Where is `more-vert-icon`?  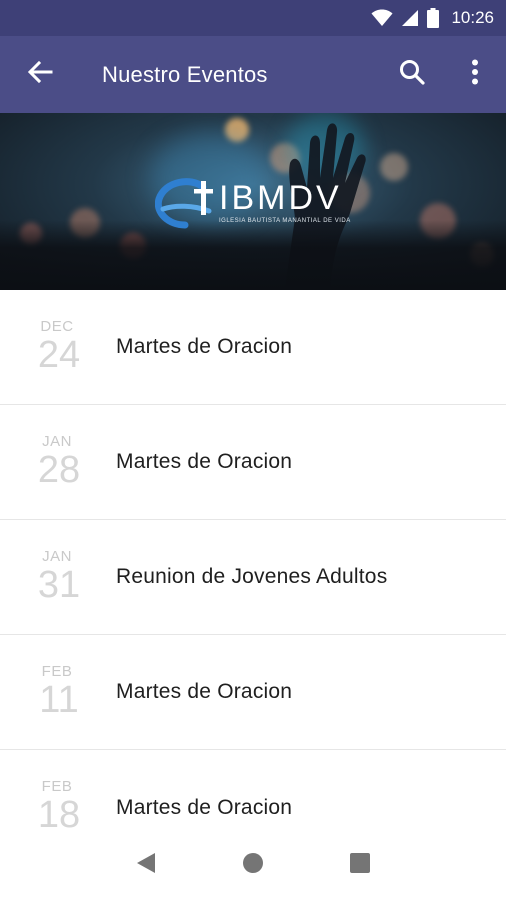
more-vert-icon is located at coordinates (475, 74).